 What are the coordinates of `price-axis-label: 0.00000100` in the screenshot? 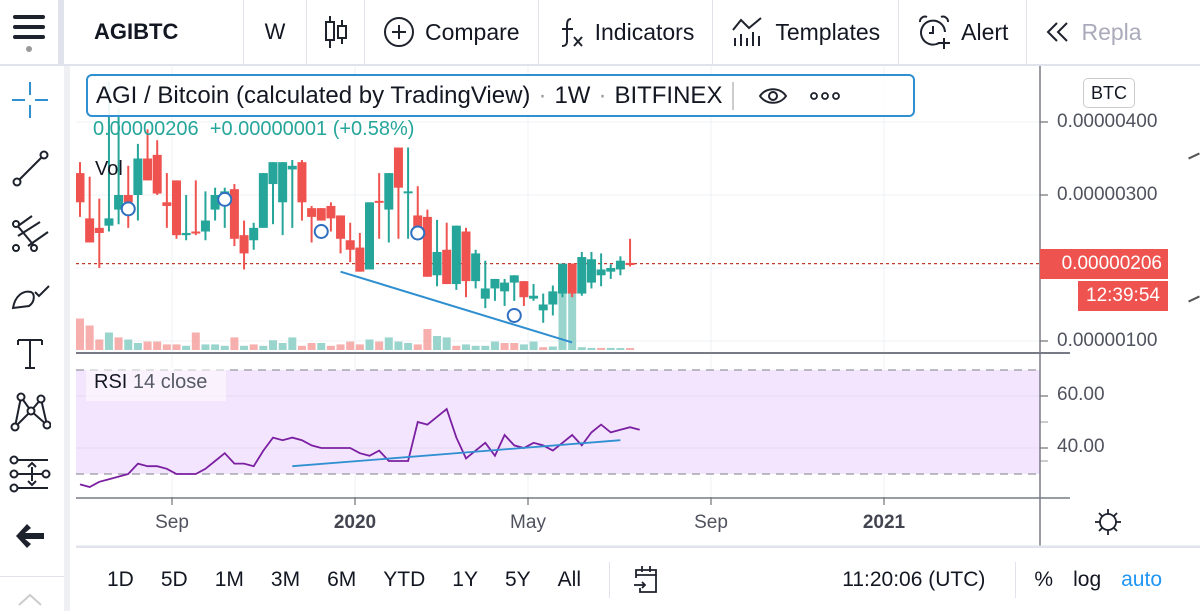 It's located at (1107, 340).